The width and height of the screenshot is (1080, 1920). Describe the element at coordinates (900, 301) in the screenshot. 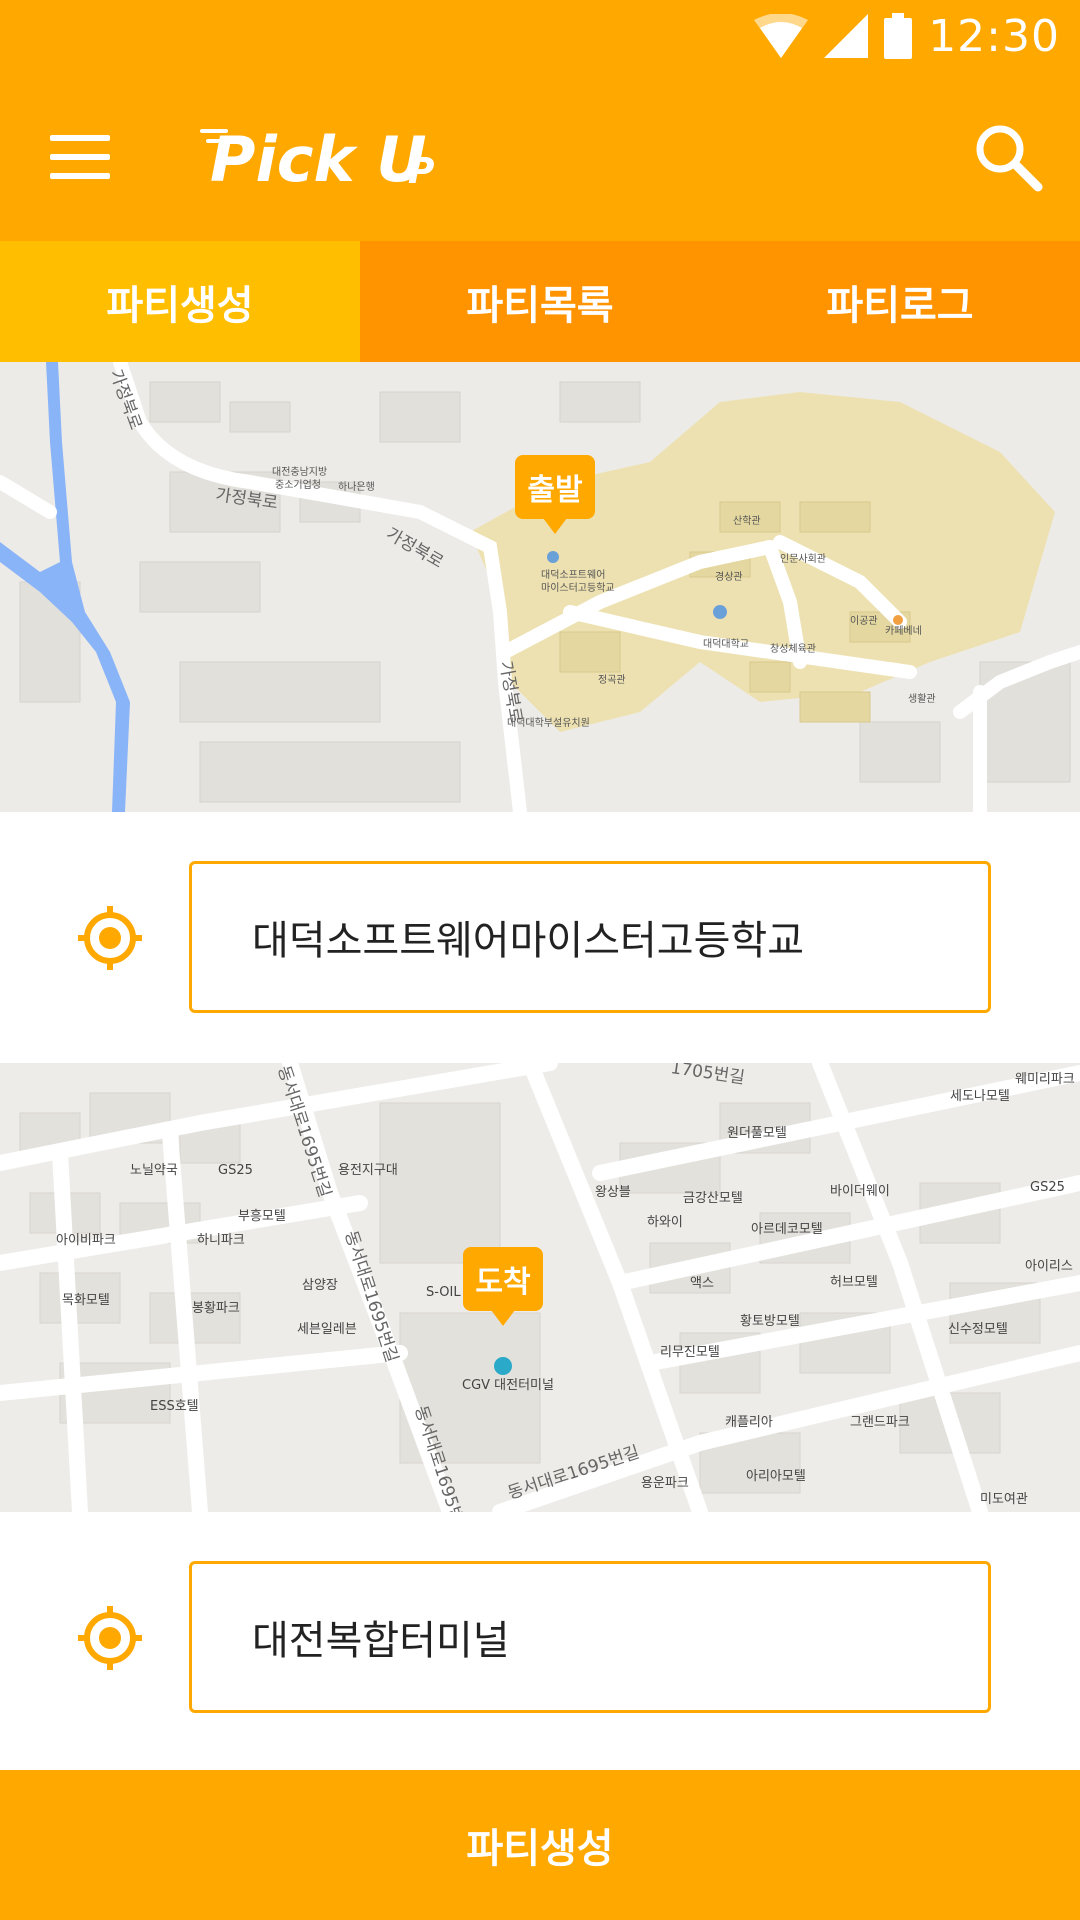

I see `tab-party-log: 파티로그` at that location.